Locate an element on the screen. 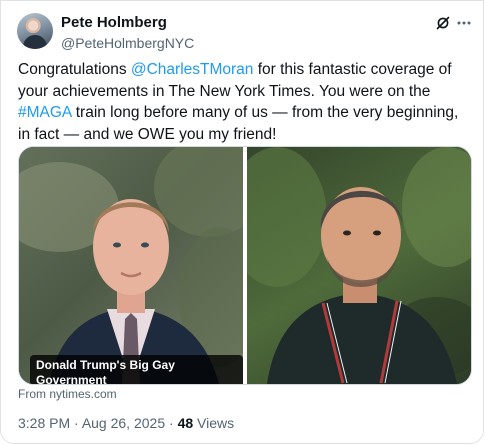 This screenshot has height=445, width=485. grok-icon is located at coordinates (443, 23).